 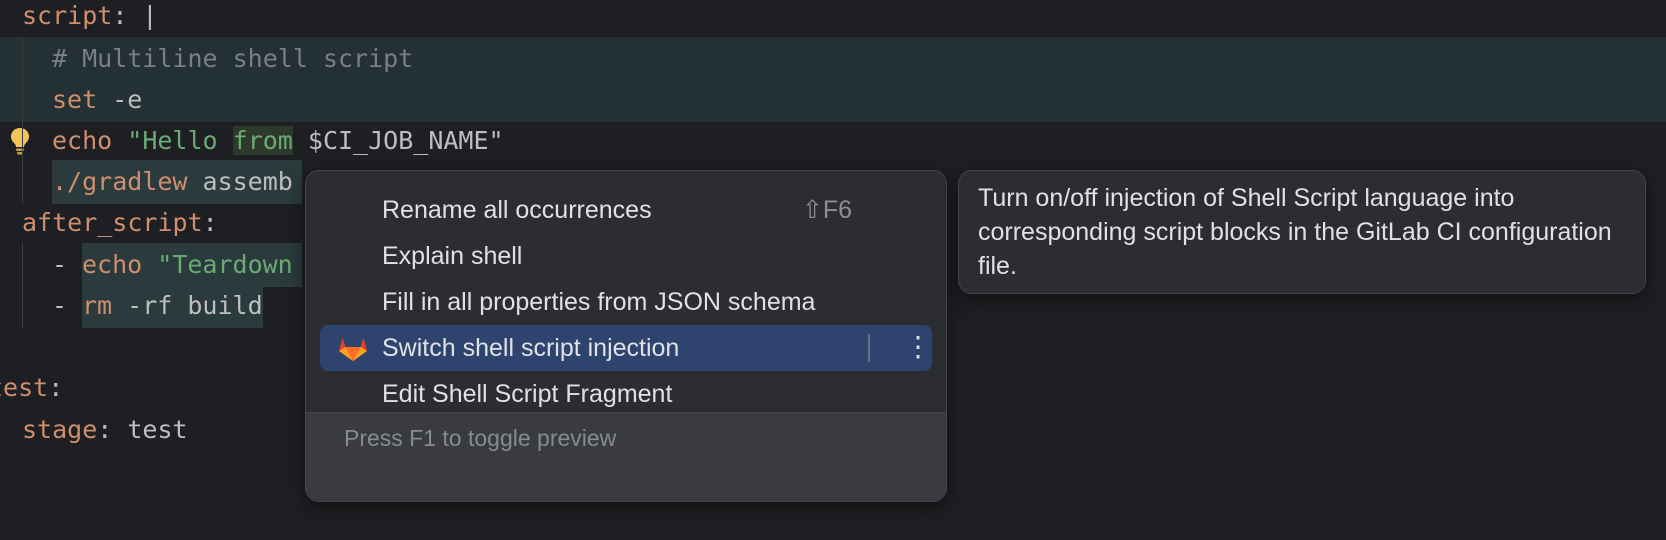 I want to click on menu-item-explain-shell: Explain shell, so click(x=626, y=256).